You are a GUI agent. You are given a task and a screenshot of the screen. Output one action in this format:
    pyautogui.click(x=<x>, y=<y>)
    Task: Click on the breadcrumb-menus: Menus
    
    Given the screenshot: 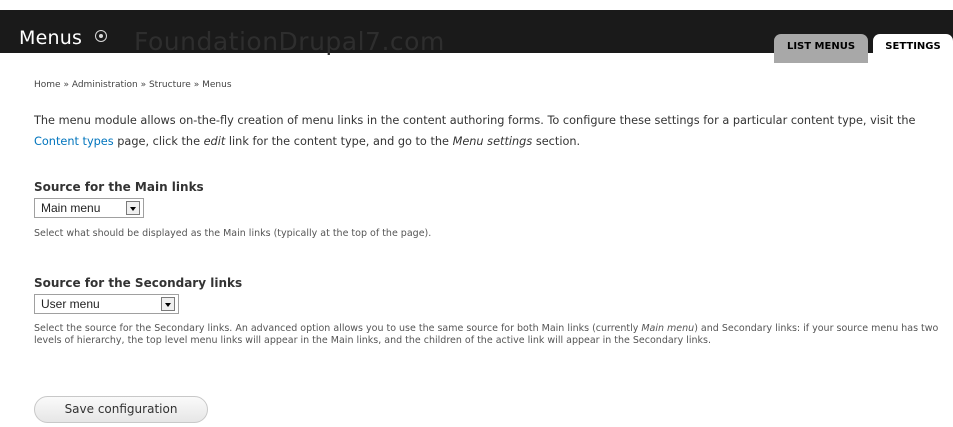 What is the action you would take?
    pyautogui.click(x=216, y=85)
    